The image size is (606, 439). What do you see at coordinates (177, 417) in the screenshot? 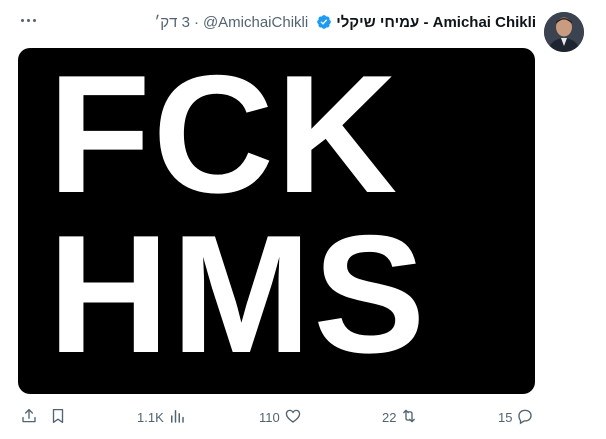
I see `views-icon` at bounding box center [177, 417].